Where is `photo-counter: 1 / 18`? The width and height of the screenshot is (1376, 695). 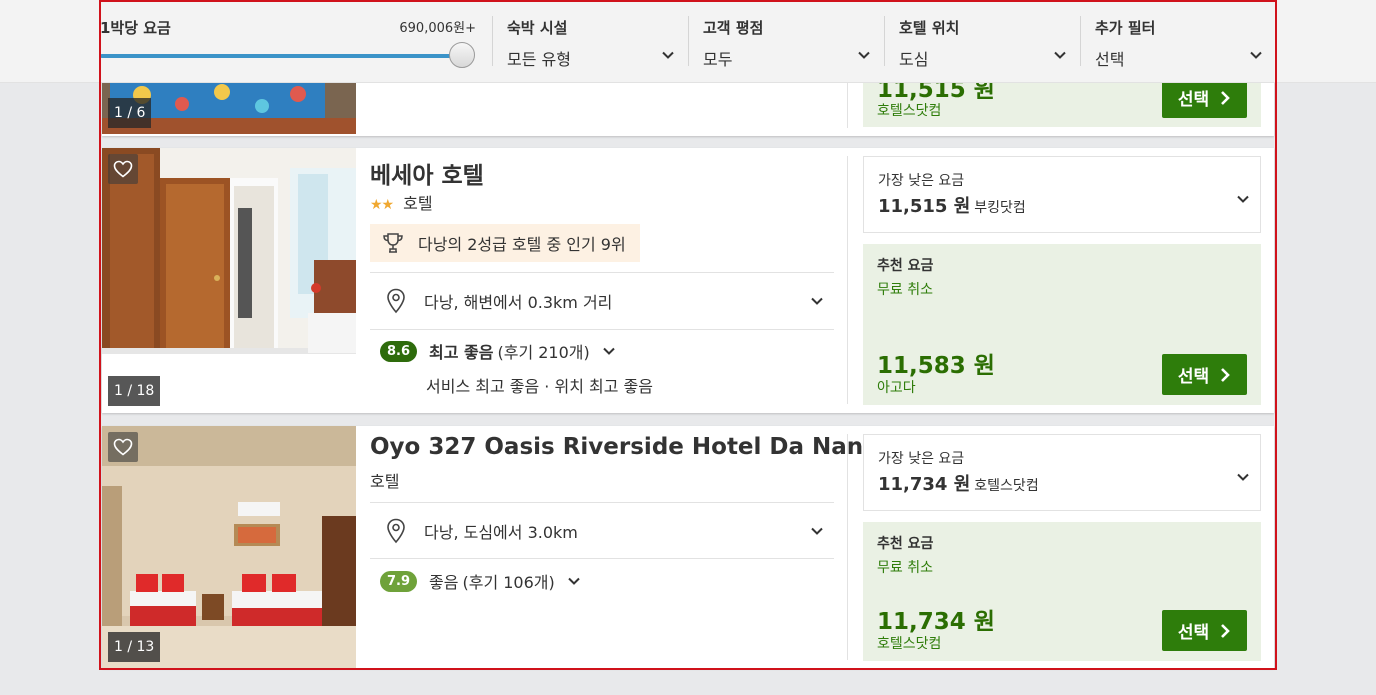 photo-counter: 1 / 18 is located at coordinates (134, 391).